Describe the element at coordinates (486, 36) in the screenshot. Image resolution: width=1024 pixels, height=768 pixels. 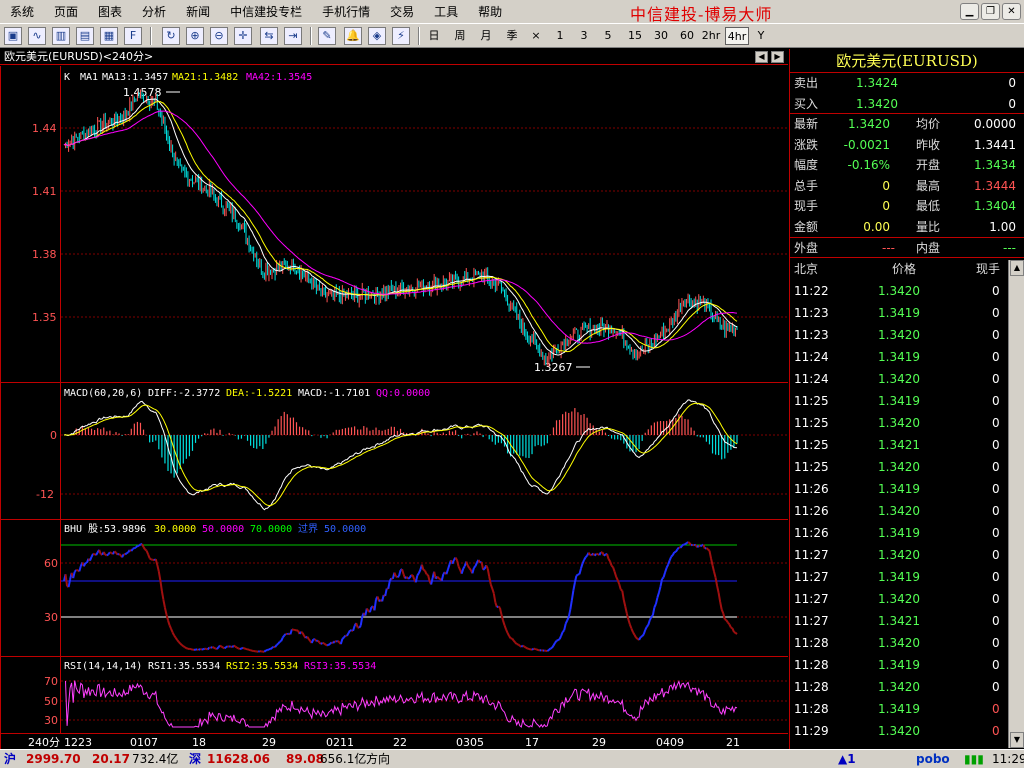
I see `period-month: 月` at that location.